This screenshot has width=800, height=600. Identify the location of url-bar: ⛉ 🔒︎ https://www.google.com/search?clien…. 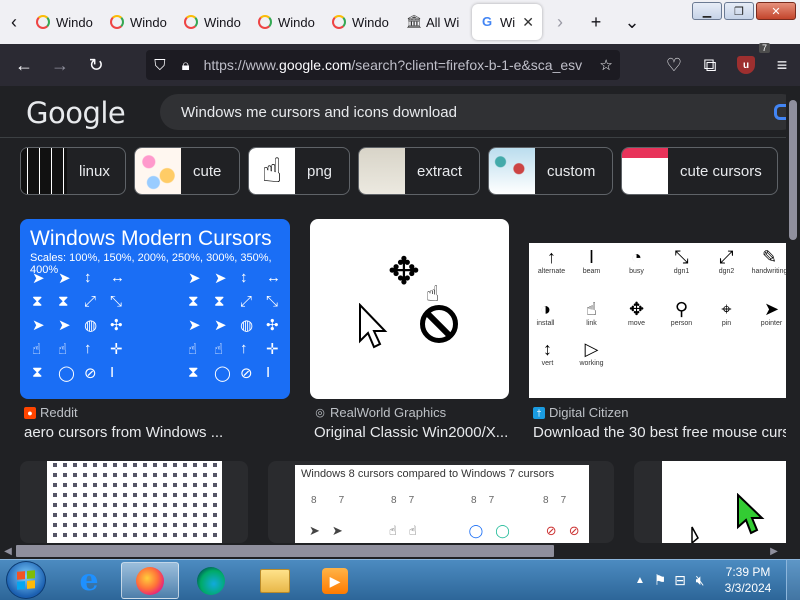
(383, 65).